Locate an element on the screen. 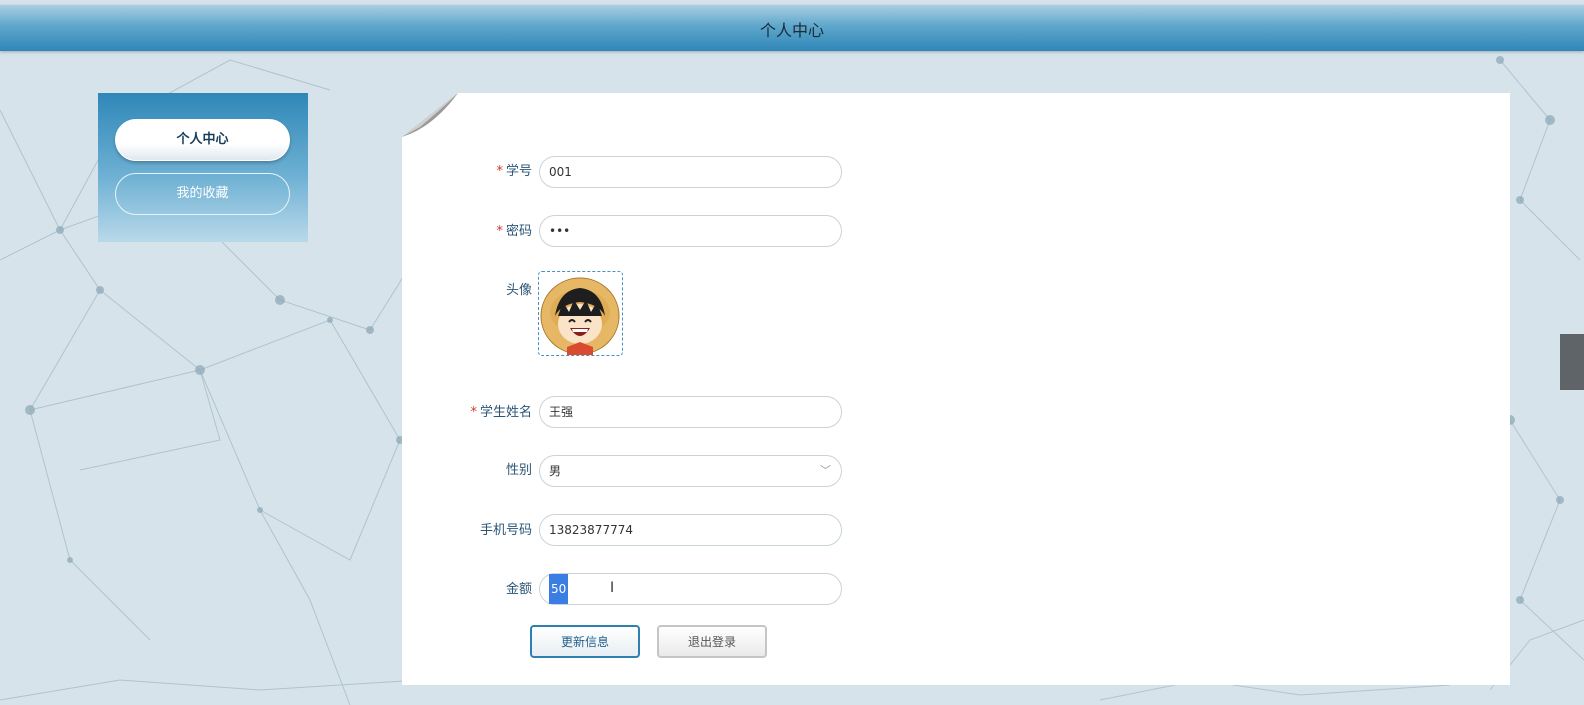  page-fold-corner is located at coordinates (430, 115).